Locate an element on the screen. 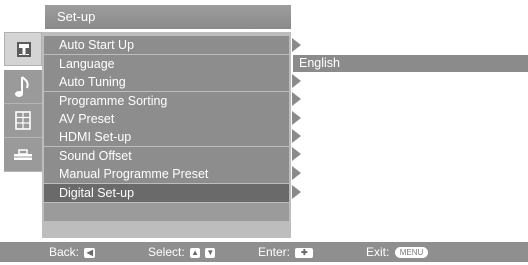 This screenshot has height=265, width=528. menu-empty-row is located at coordinates (166, 212).